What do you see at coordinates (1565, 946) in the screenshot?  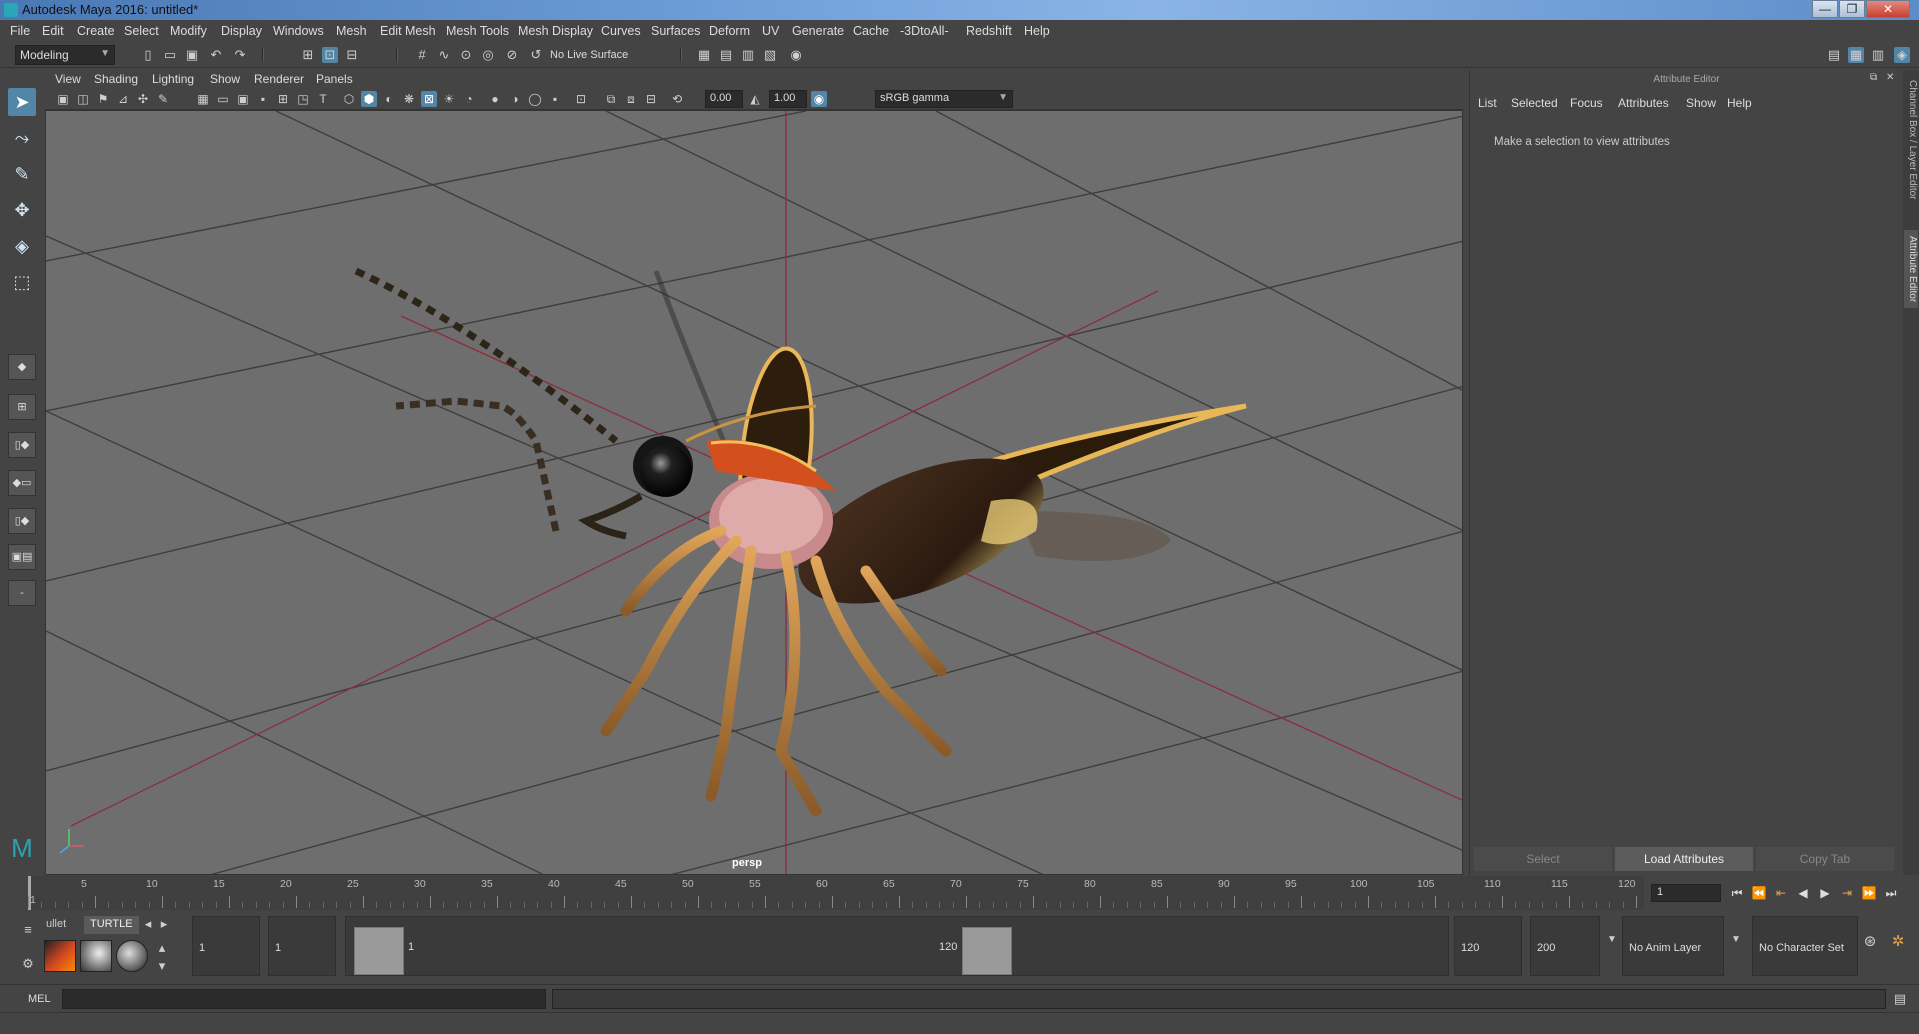 I see `animation-end-field: 200` at bounding box center [1565, 946].